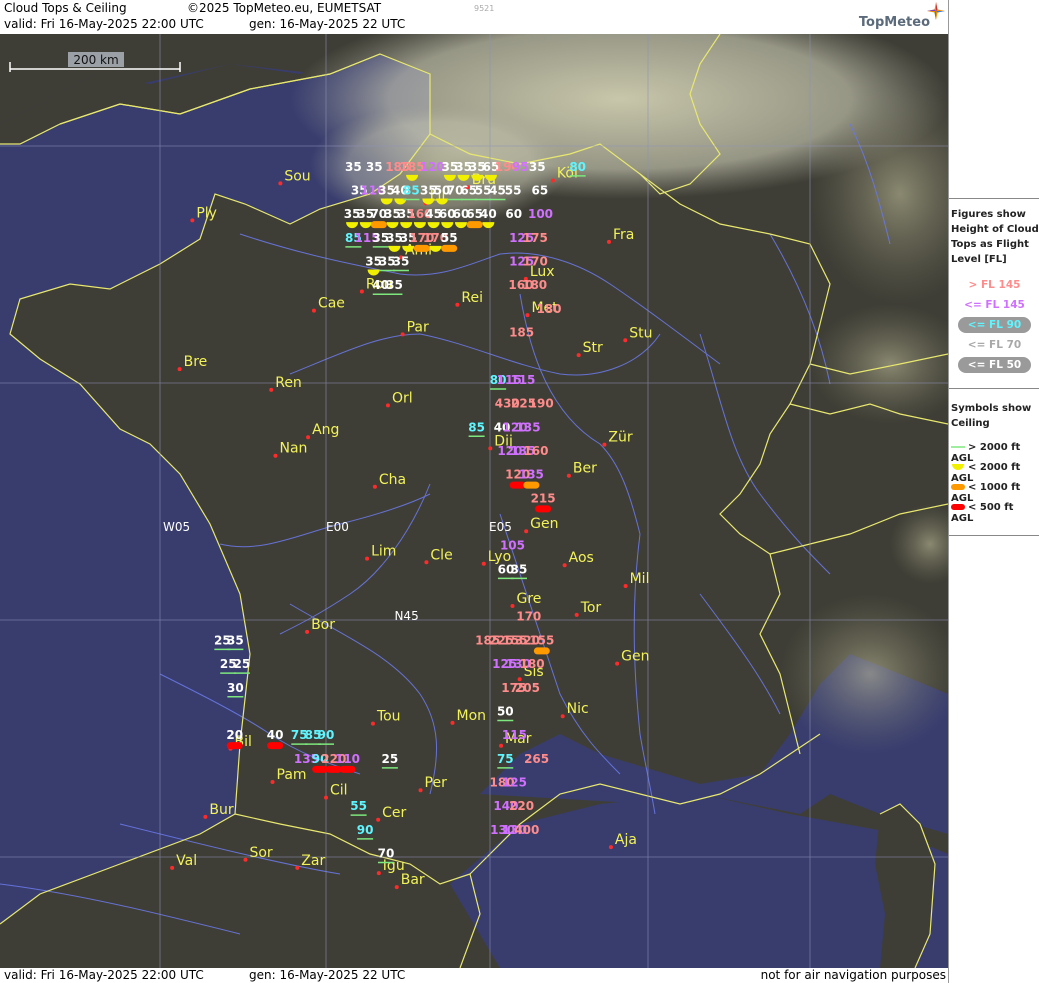  What do you see at coordinates (441, 555) in the screenshot?
I see `city-label: Cle` at bounding box center [441, 555].